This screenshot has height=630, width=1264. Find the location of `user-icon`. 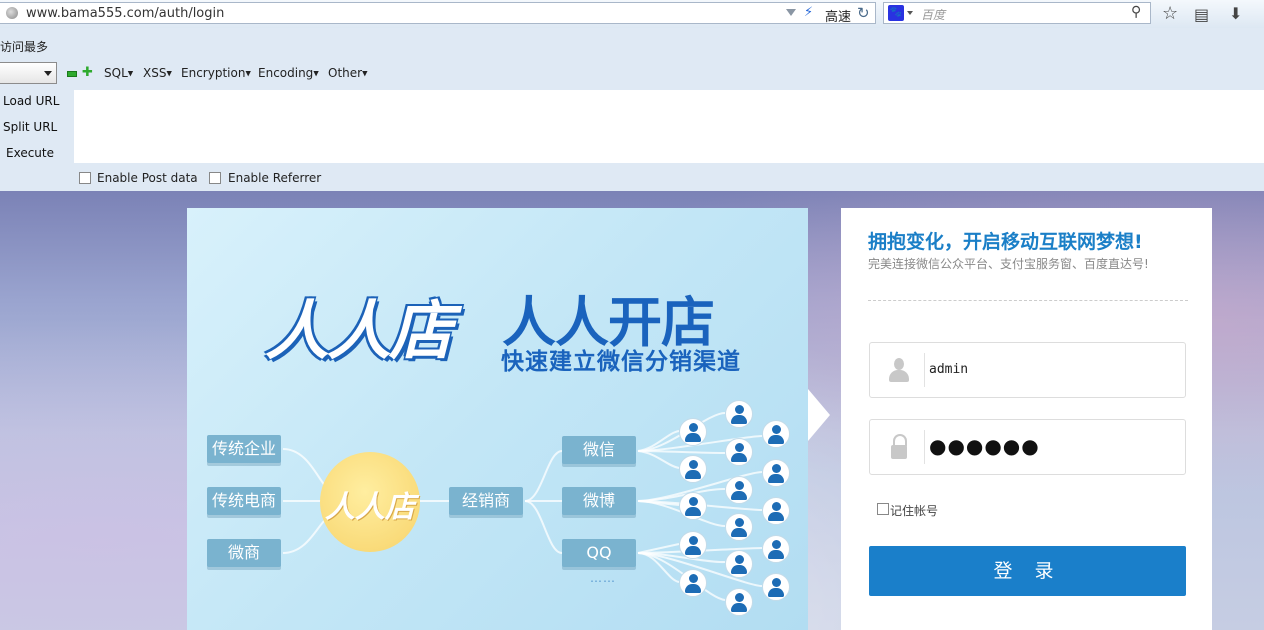

user-icon is located at coordinates (899, 370).